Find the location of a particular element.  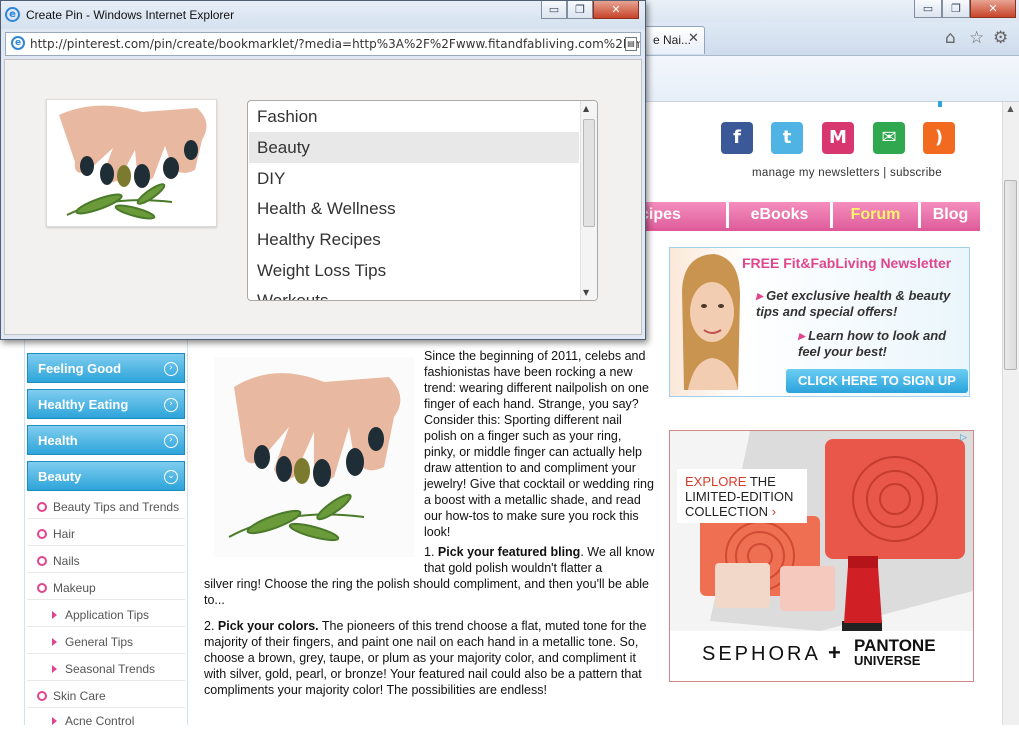

sidebar-subitem-makeup: Makeup is located at coordinates (66, 588).